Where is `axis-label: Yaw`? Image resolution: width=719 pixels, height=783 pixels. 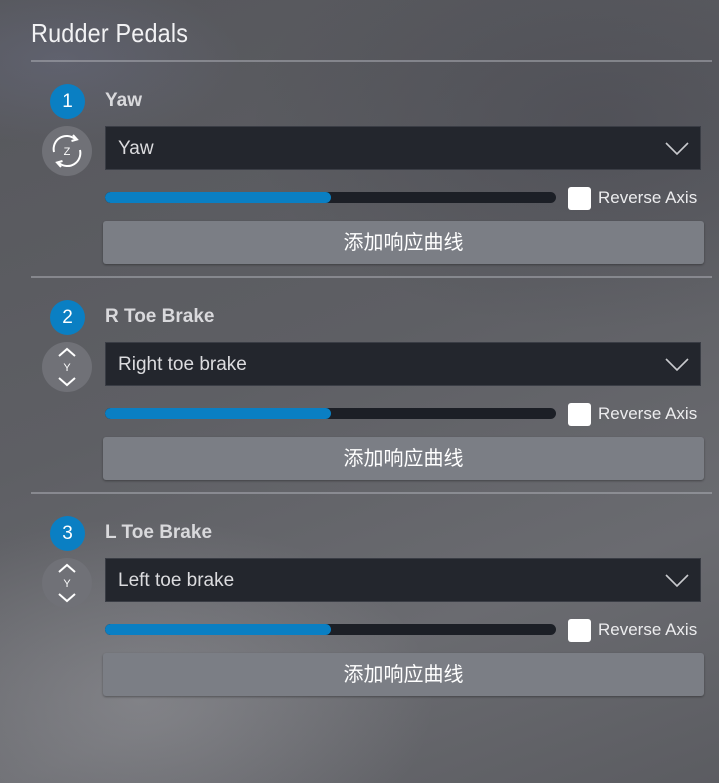
axis-label: Yaw is located at coordinates (123, 100).